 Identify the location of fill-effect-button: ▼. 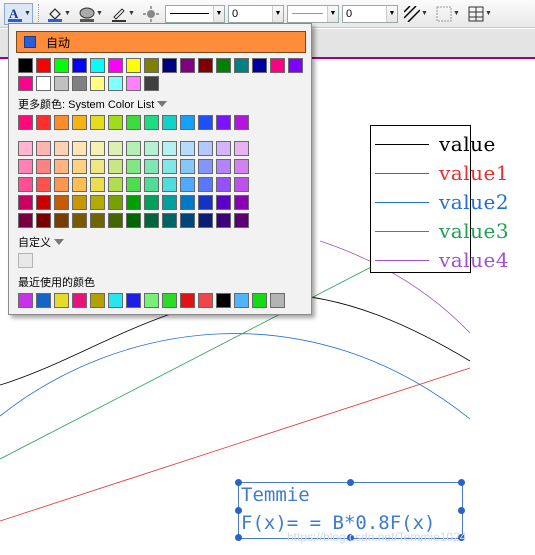
(90, 14).